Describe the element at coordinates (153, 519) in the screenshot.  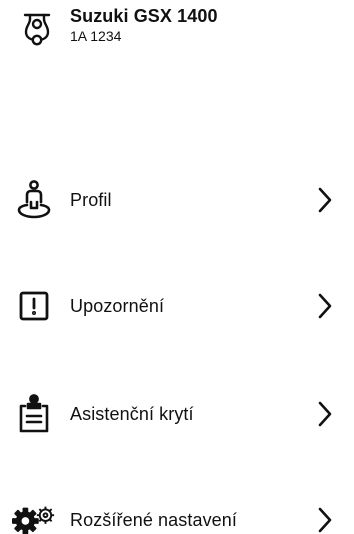
I see `menu-item-label: Rozšířené nastavení` at that location.